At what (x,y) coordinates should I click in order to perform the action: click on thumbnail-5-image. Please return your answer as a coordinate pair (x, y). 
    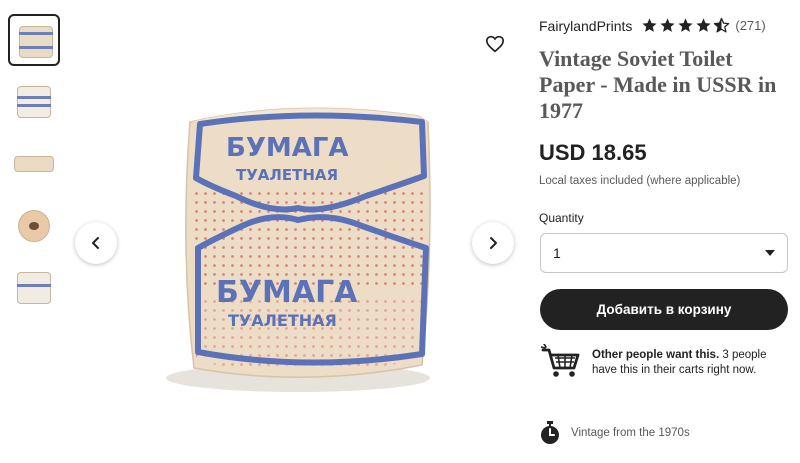
    Looking at the image, I should click on (34, 288).